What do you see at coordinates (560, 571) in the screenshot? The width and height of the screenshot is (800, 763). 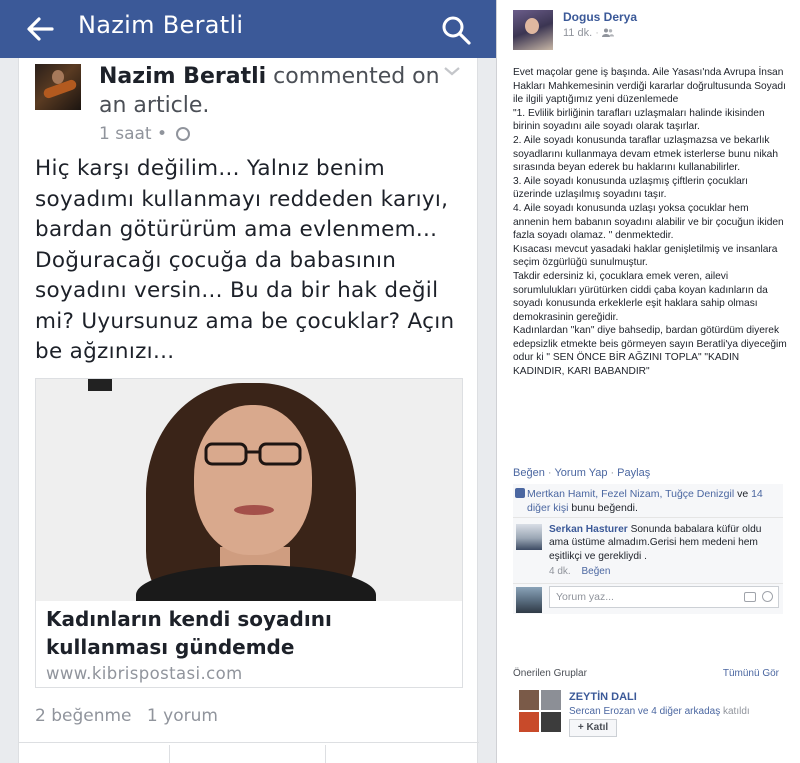 I see `comment-time: 4 dk.` at bounding box center [560, 571].